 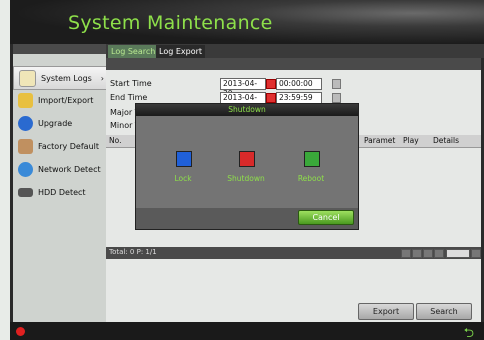 What do you see at coordinates (25, 169) in the screenshot?
I see `network-detect-icon` at bounding box center [25, 169].